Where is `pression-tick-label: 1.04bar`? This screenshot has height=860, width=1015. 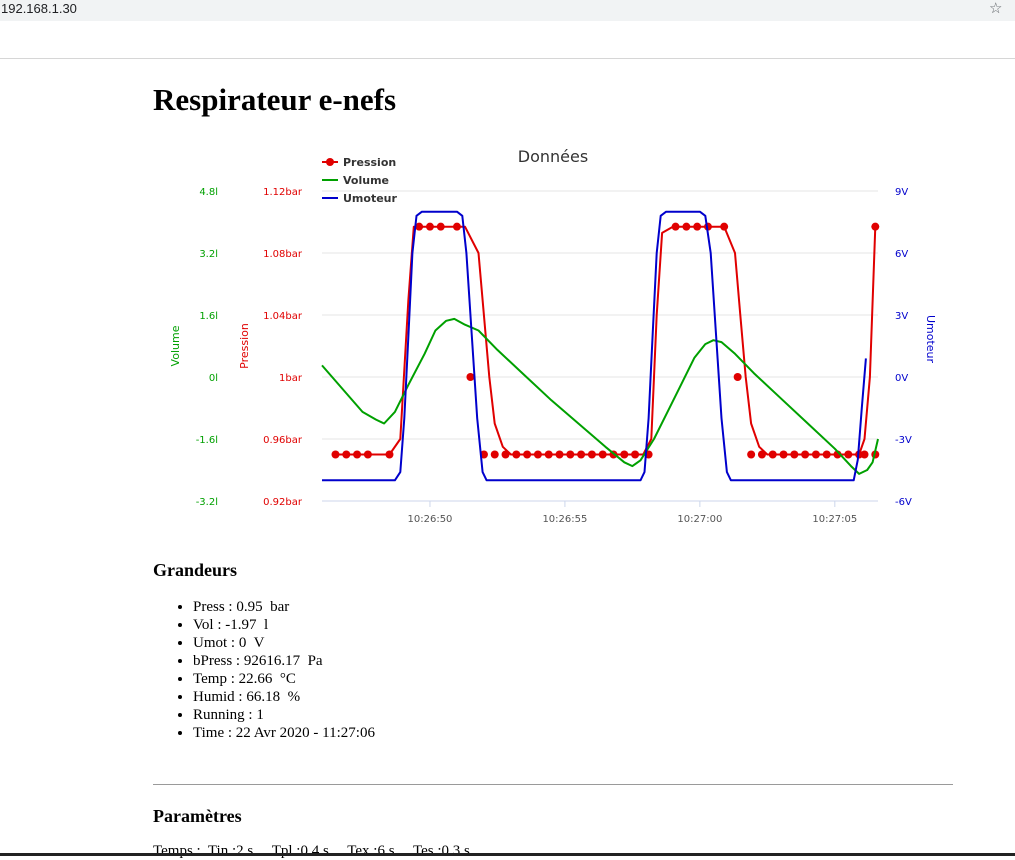
pression-tick-label: 1.04bar is located at coordinates (283, 316).